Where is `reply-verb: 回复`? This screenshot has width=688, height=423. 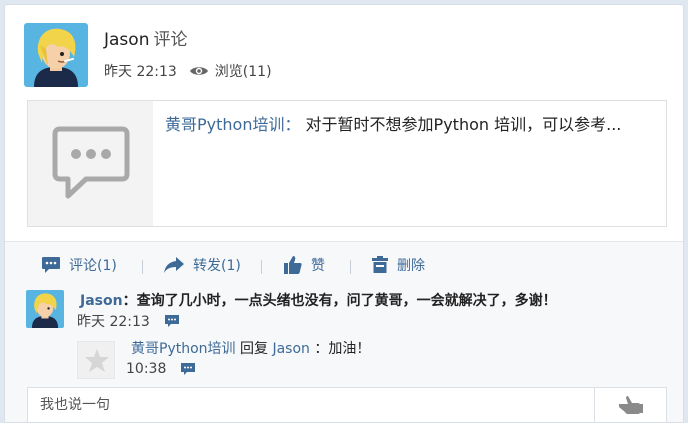
reply-verb: 回复 is located at coordinates (253, 349).